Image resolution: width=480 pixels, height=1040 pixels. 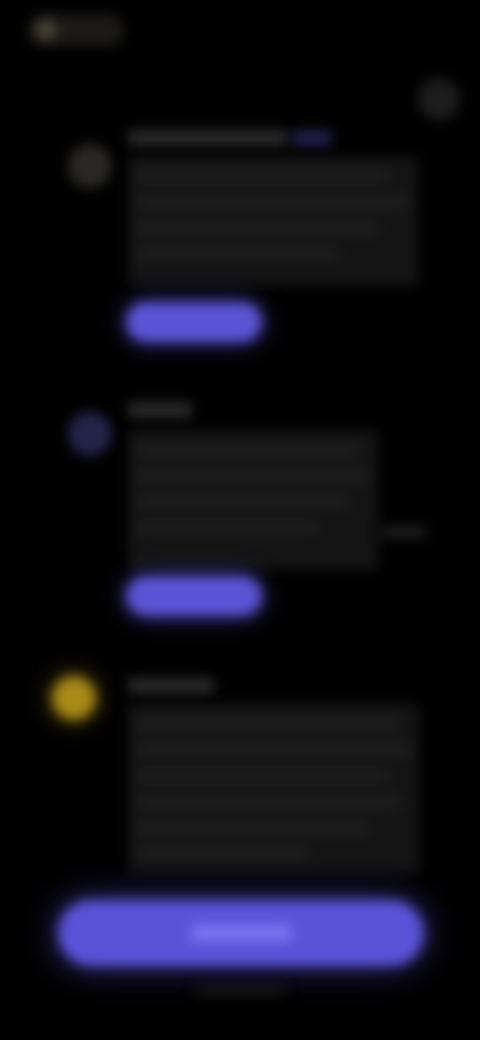 I want to click on step-one-description, so click(x=273, y=221).